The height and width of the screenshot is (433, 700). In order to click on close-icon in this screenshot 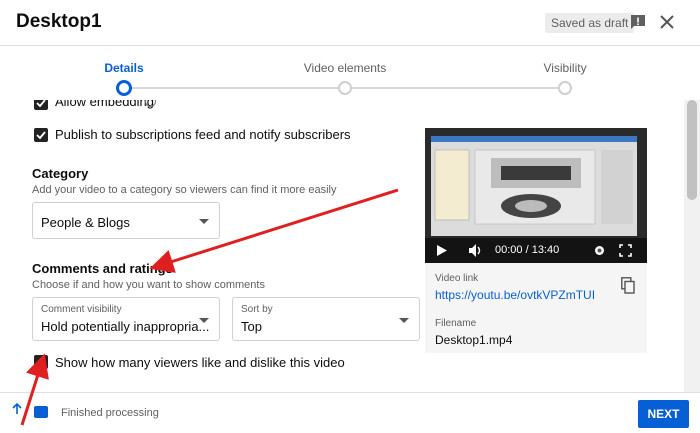, I will do `click(667, 22)`.